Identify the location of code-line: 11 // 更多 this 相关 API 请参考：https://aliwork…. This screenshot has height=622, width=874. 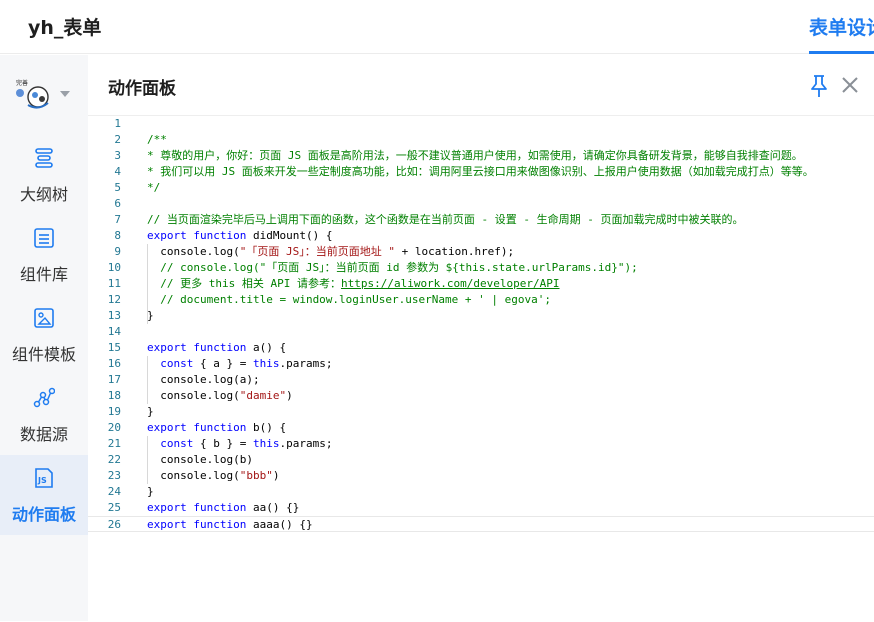
(481, 284).